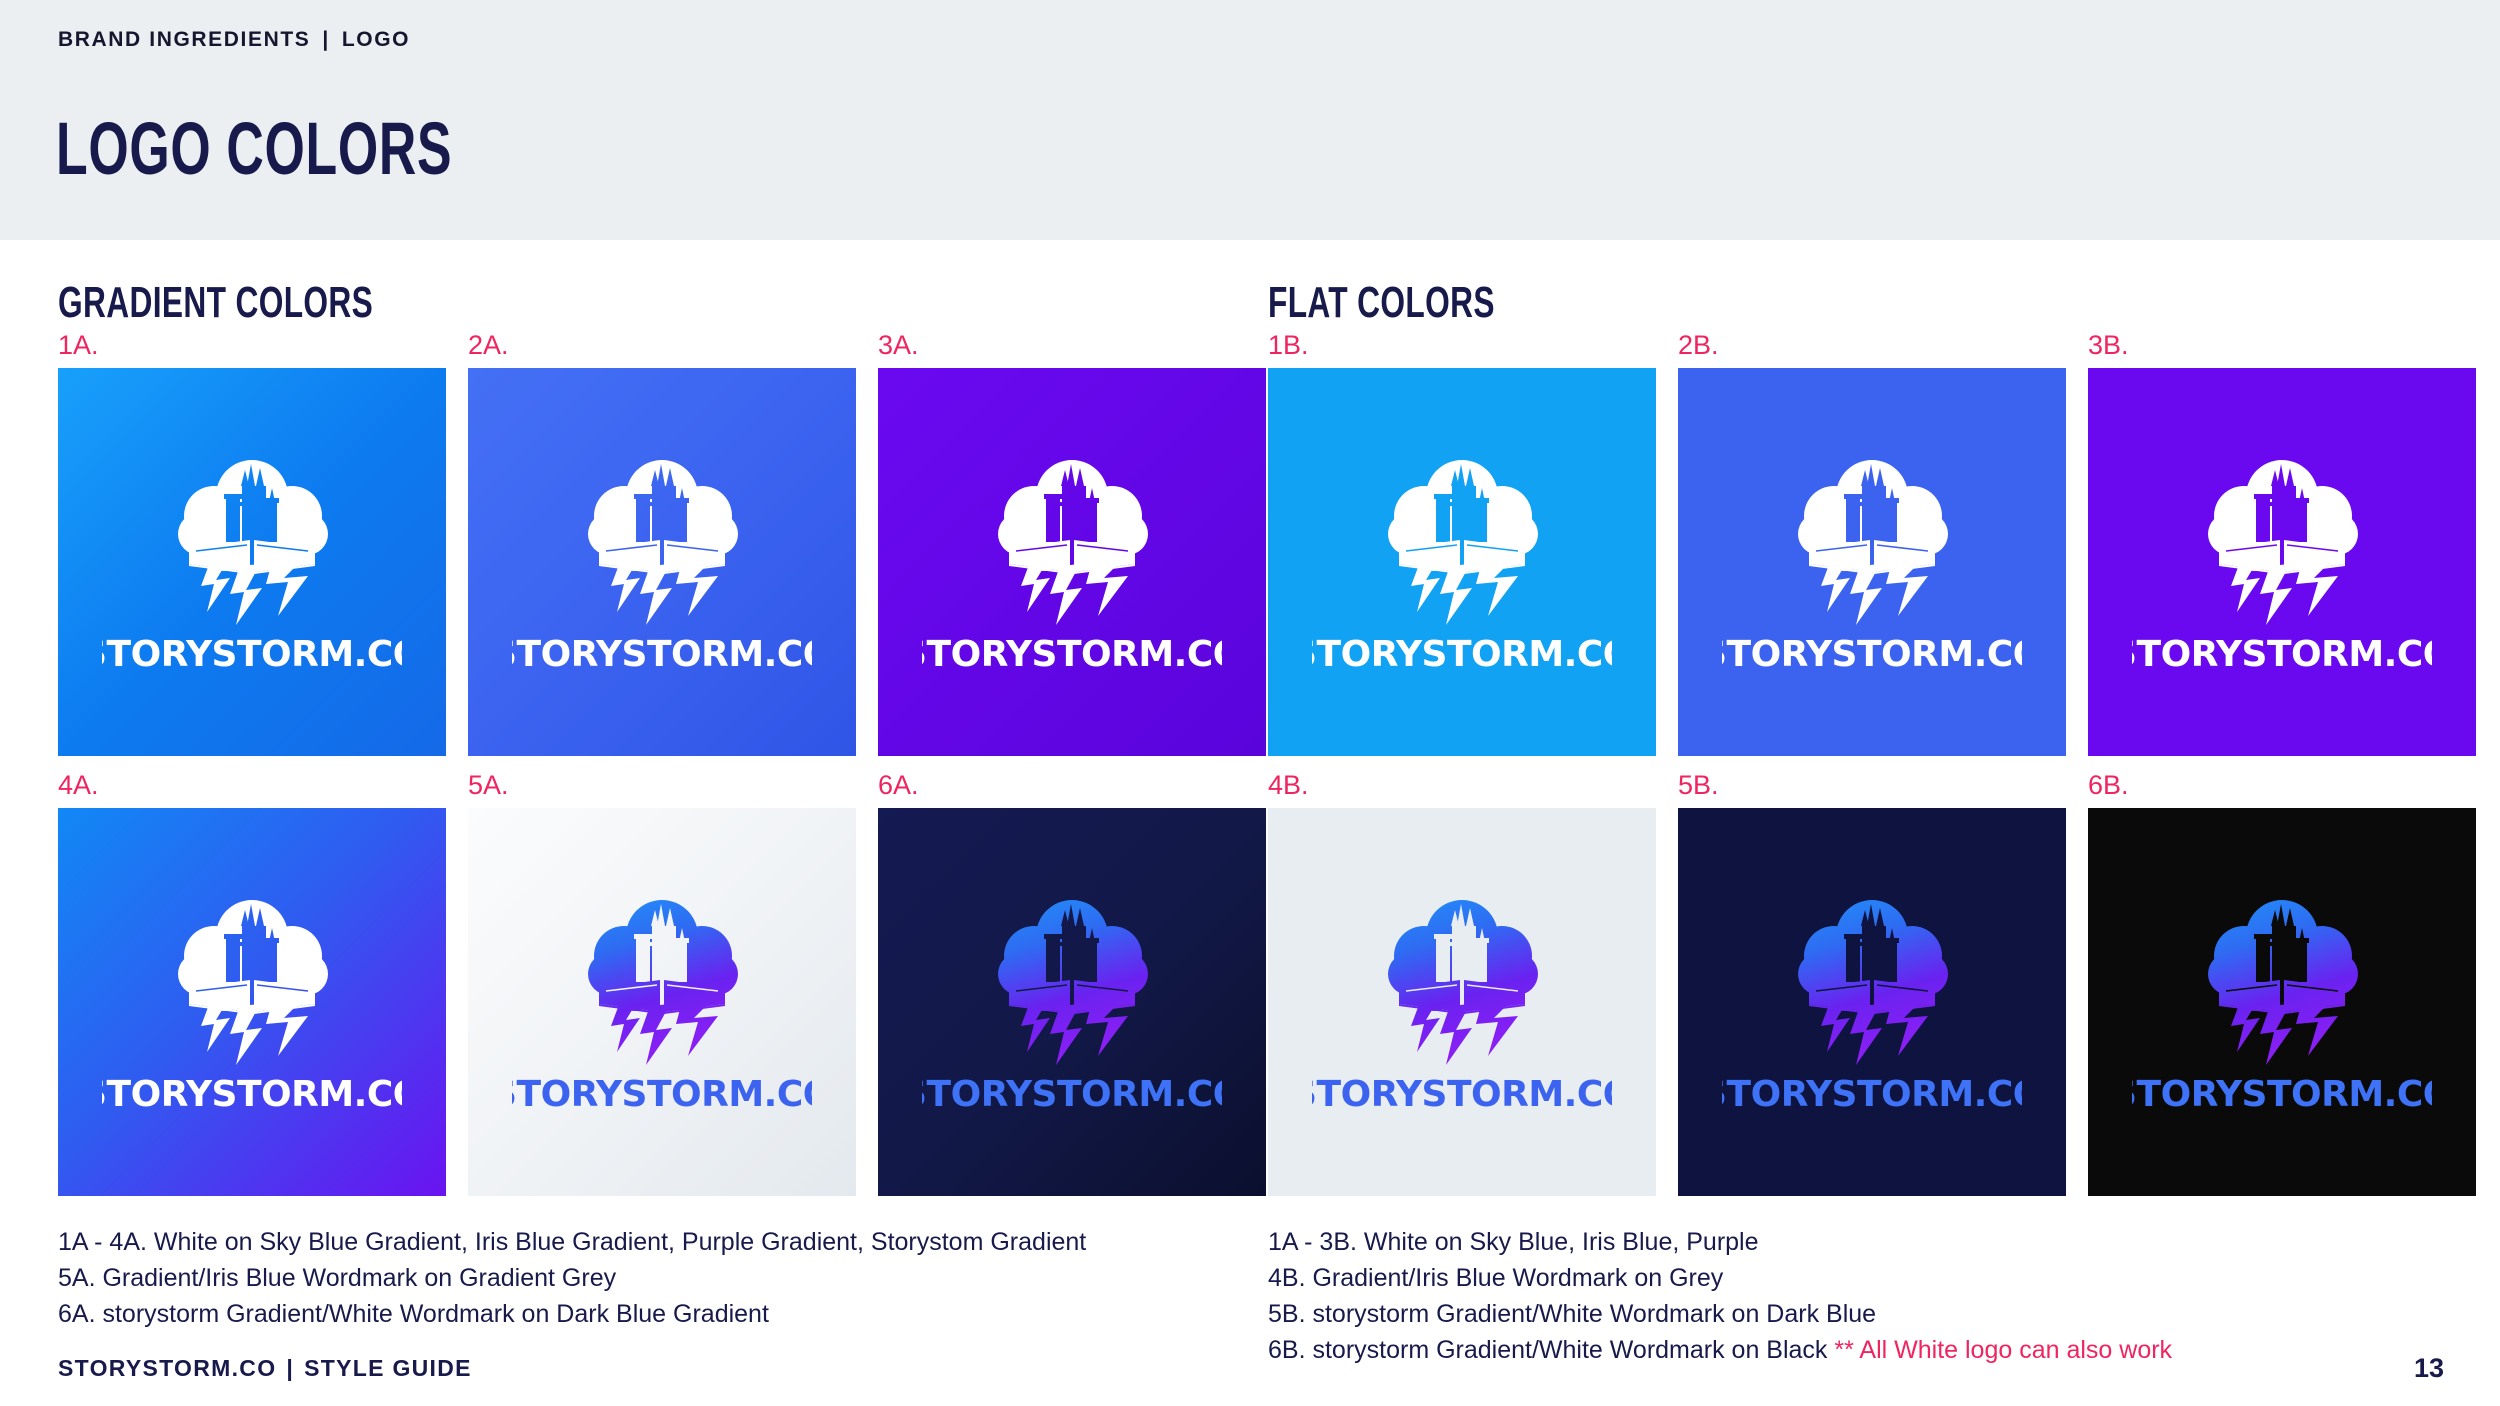  I want to click on swatch-label: 6A., so click(898, 785).